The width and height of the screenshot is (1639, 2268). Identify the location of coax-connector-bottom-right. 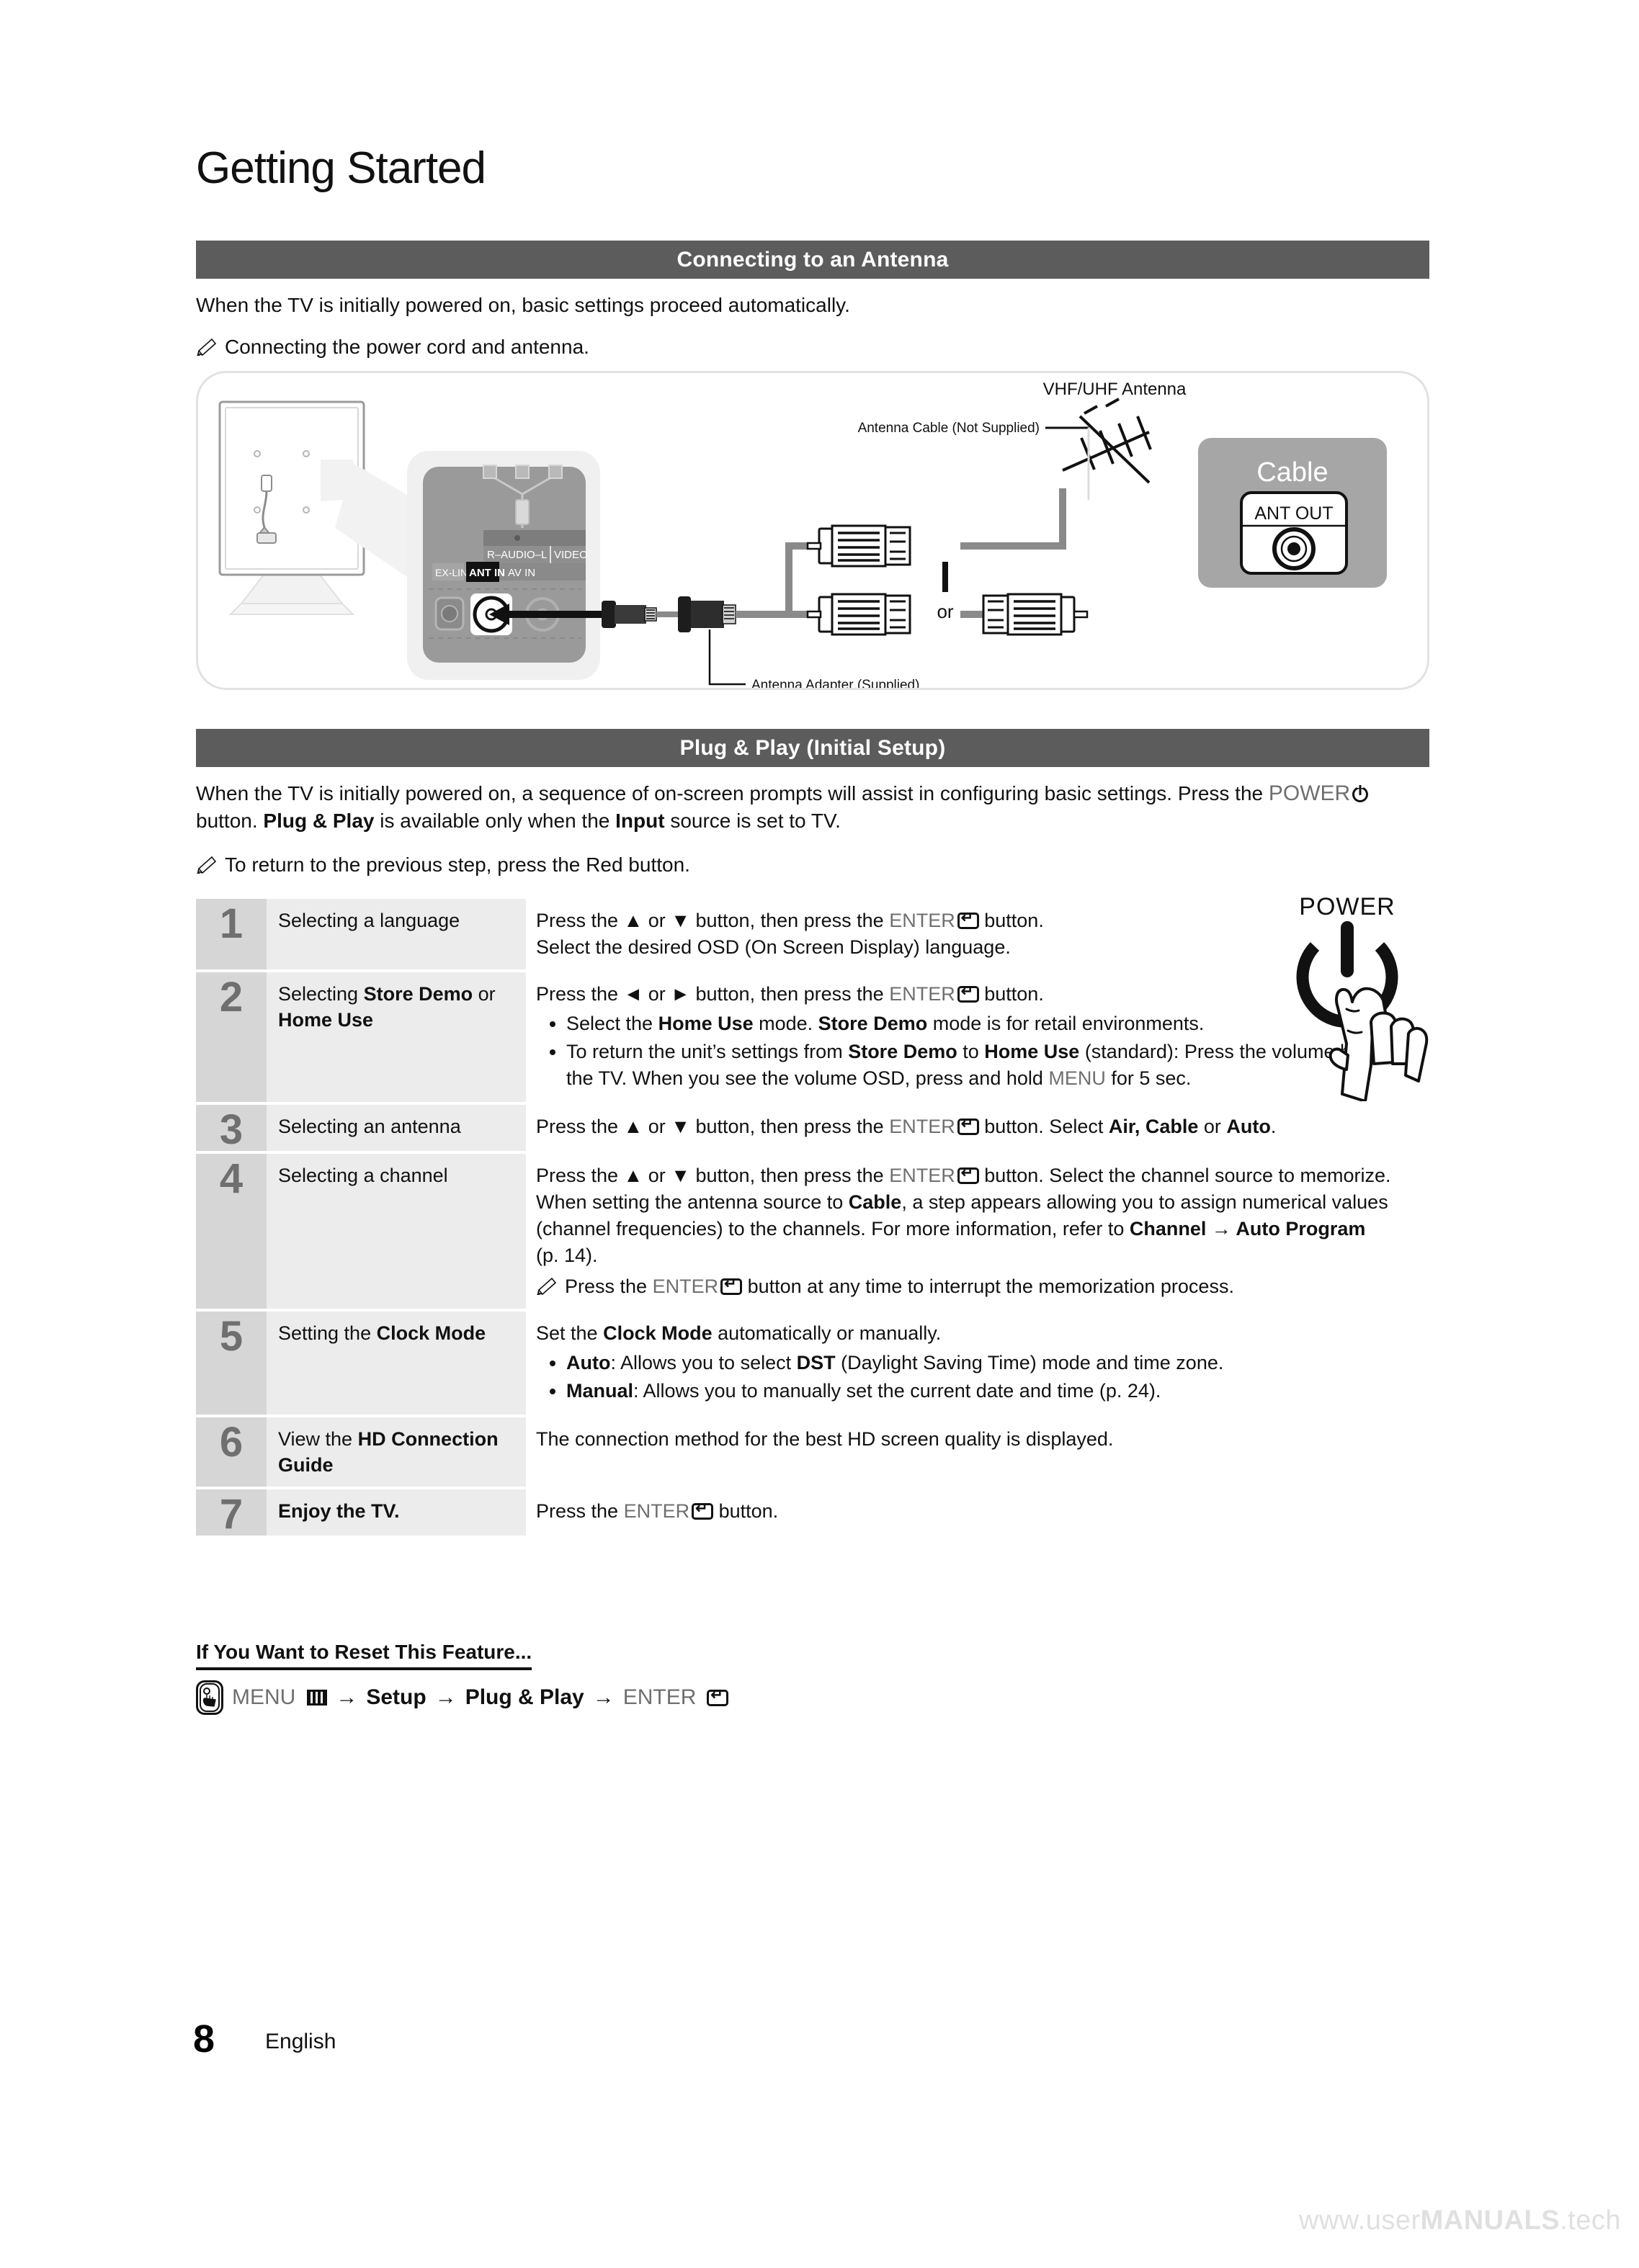
(1035, 614).